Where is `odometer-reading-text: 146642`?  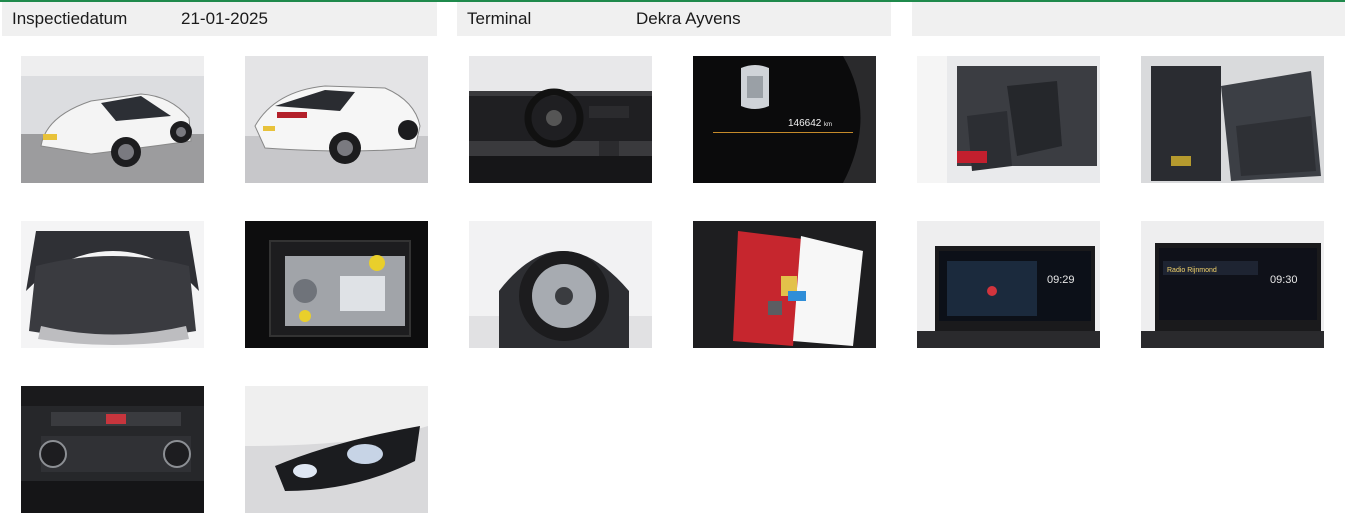 odometer-reading-text: 146642 is located at coordinates (805, 123).